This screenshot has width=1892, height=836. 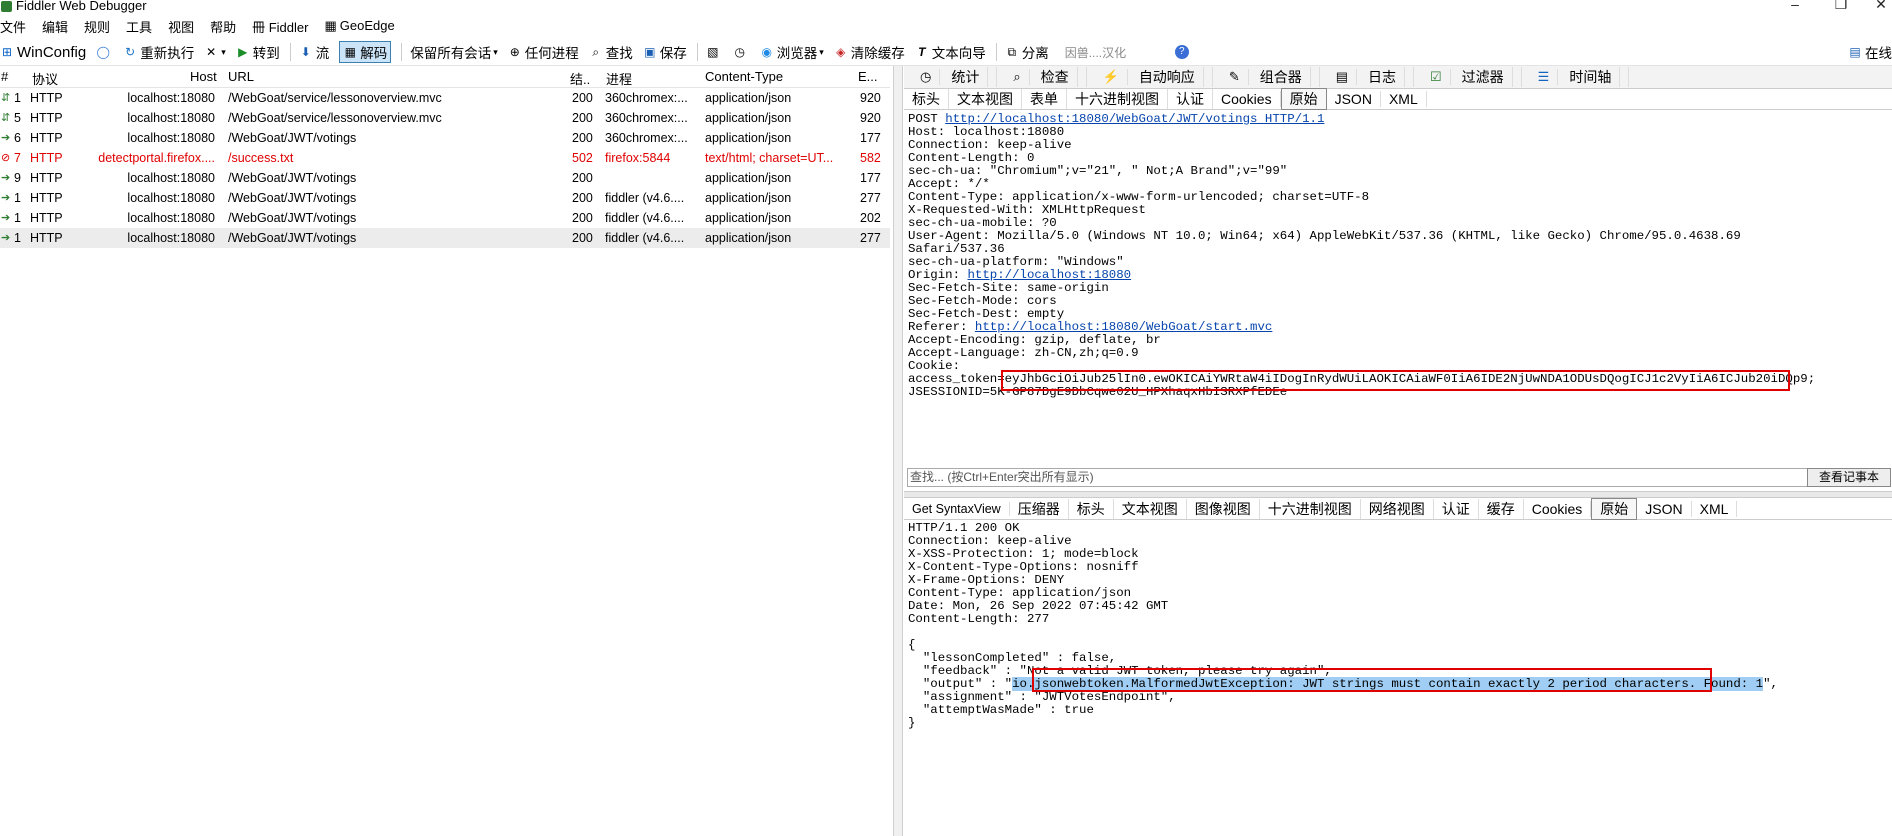 What do you see at coordinates (1576, 77) in the screenshot?
I see `tab-timeline: ☰ 时间轴` at bounding box center [1576, 77].